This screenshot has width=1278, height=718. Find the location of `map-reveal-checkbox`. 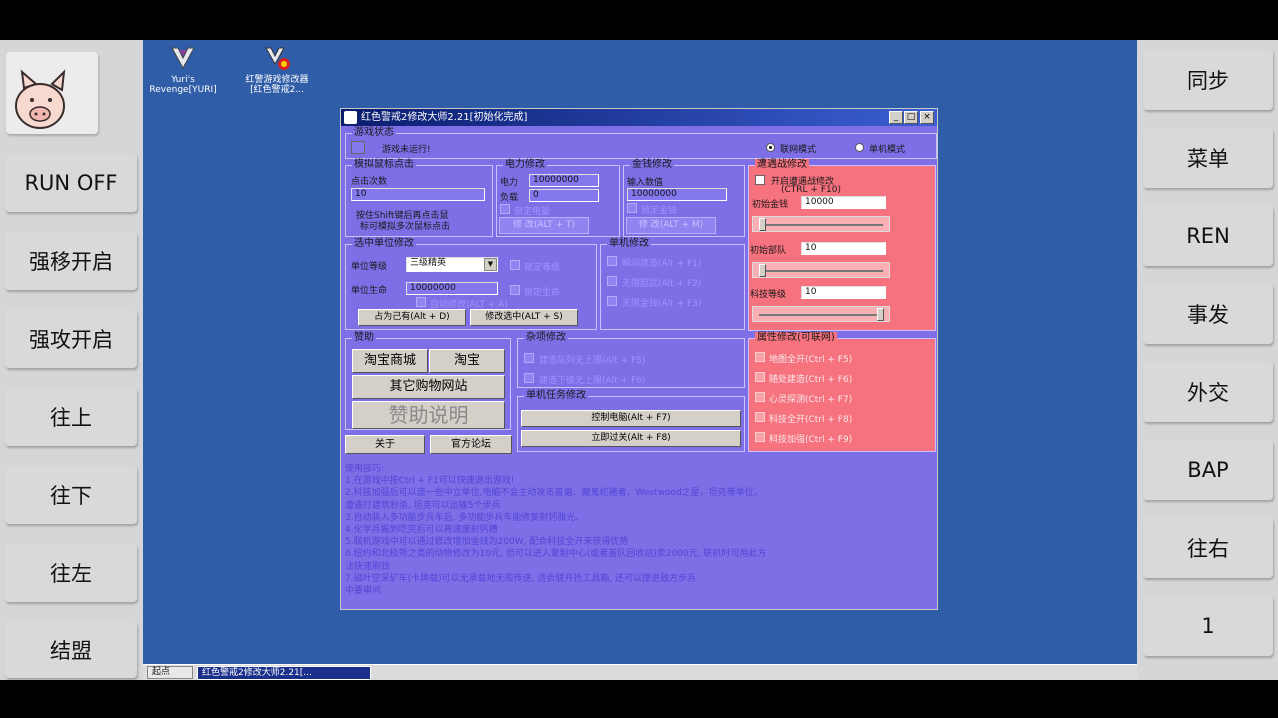

map-reveal-checkbox is located at coordinates (760, 357).